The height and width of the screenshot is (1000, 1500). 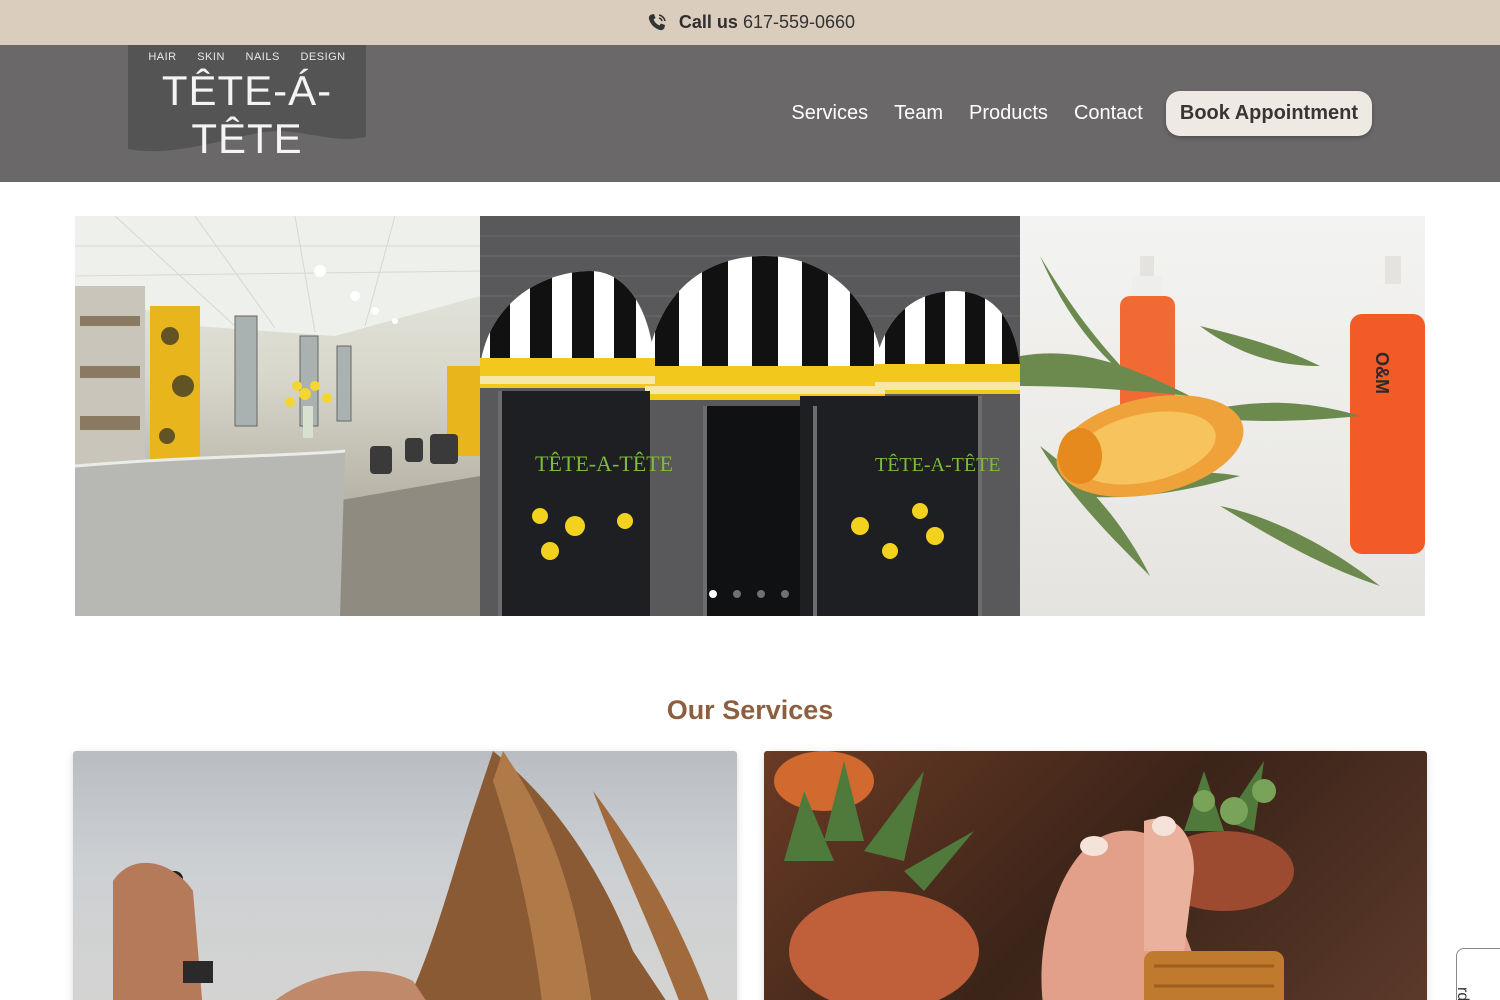 I want to click on nav-team: Team, so click(x=918, y=113).